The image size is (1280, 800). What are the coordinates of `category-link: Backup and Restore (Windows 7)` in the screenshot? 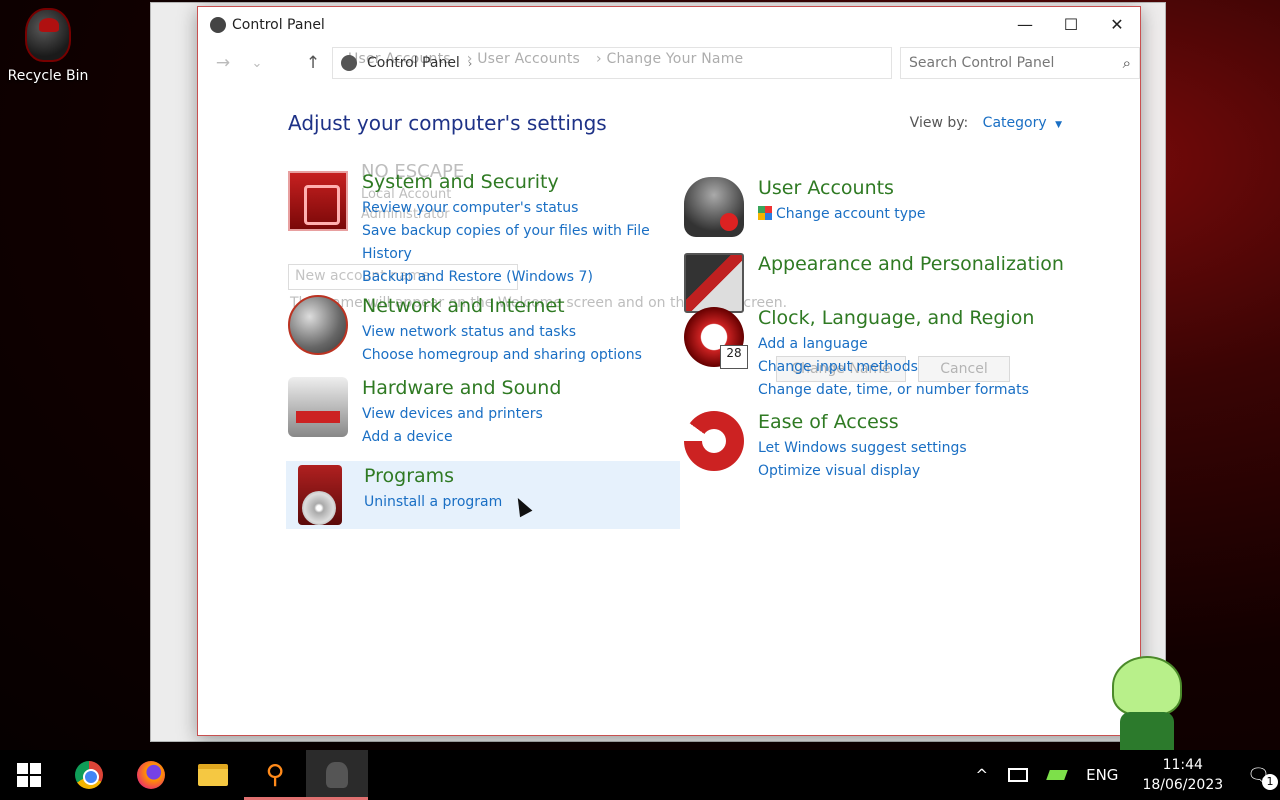 It's located at (512, 277).